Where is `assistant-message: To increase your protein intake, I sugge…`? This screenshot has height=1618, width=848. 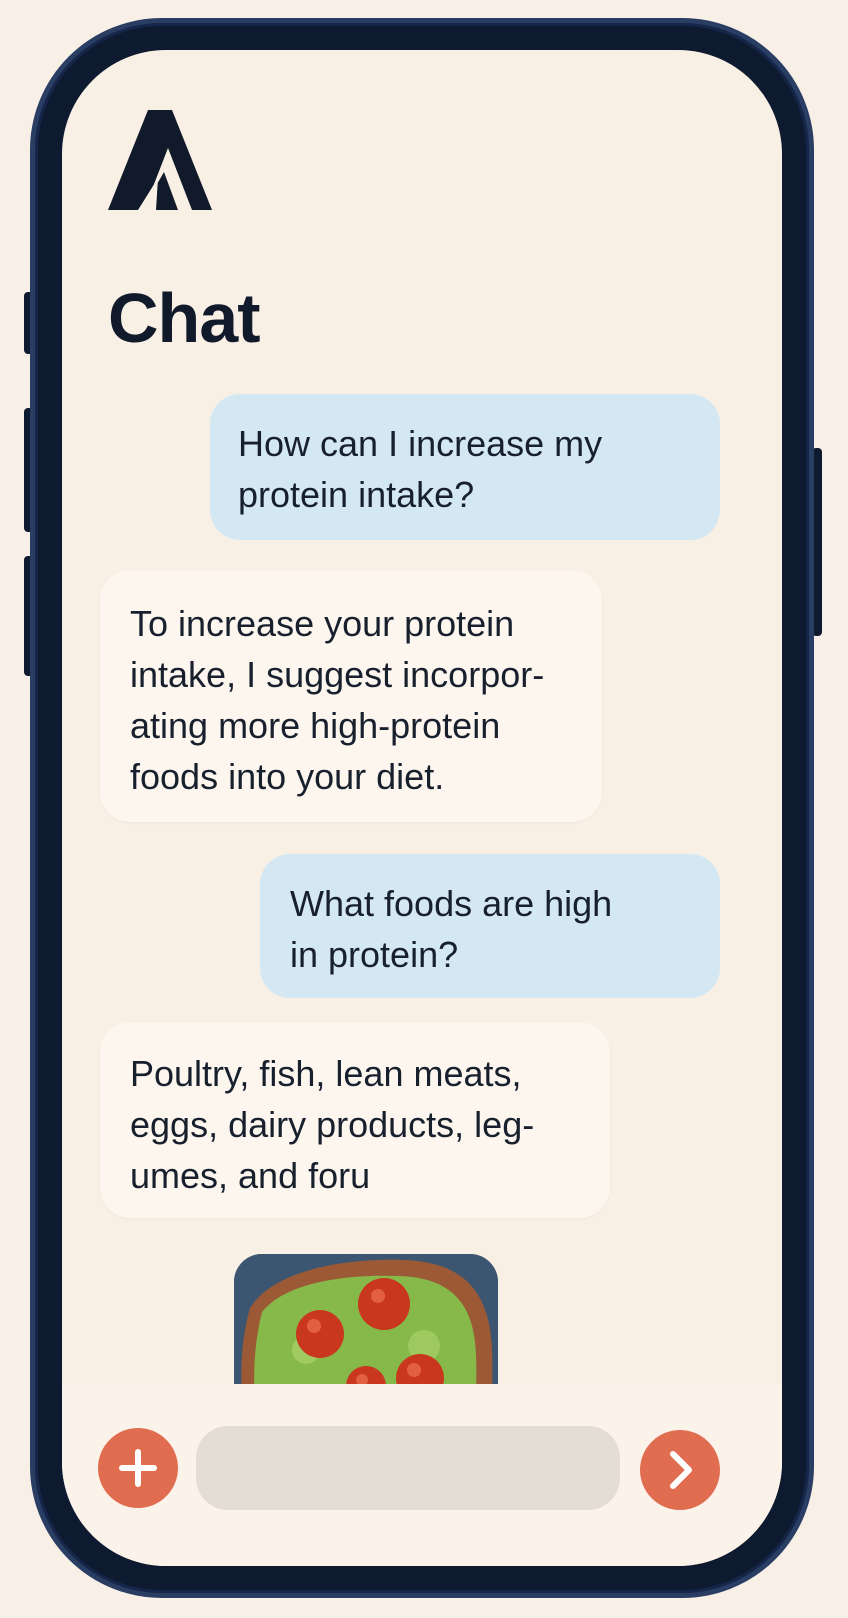 assistant-message: To increase your protein intake, I sugge… is located at coordinates (351, 696).